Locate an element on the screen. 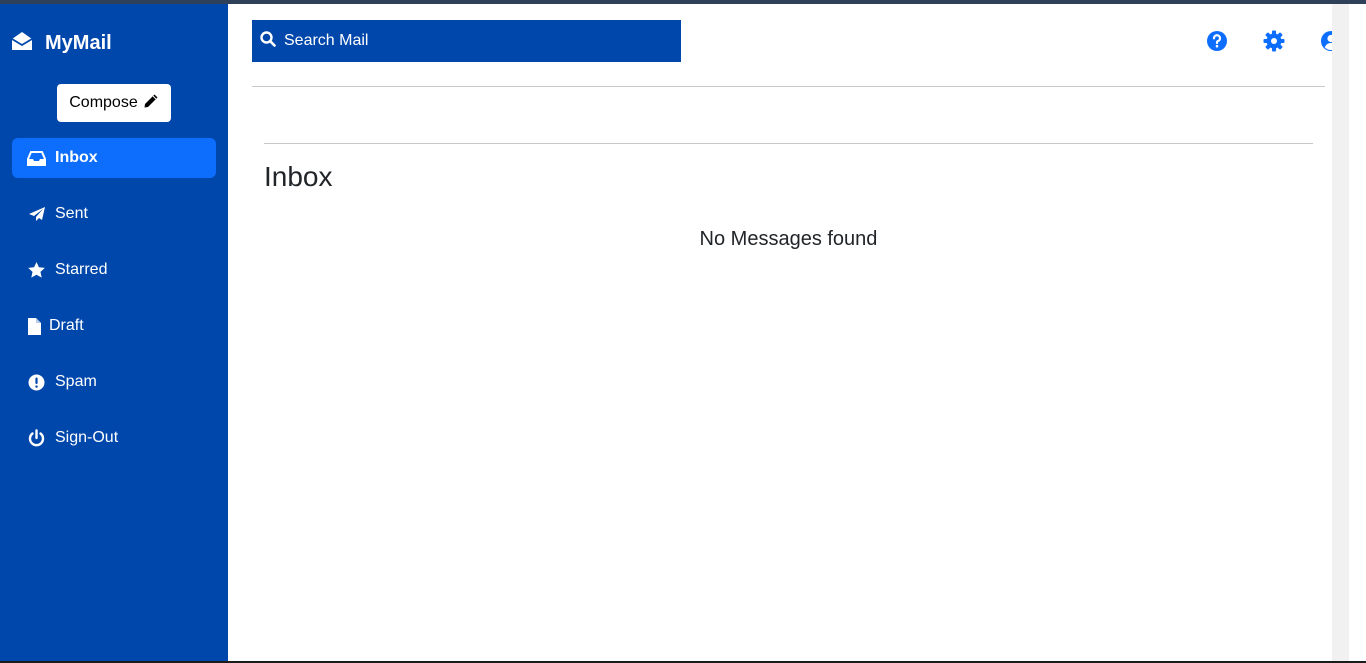  sidebar-item-label: Sent is located at coordinates (71, 213).